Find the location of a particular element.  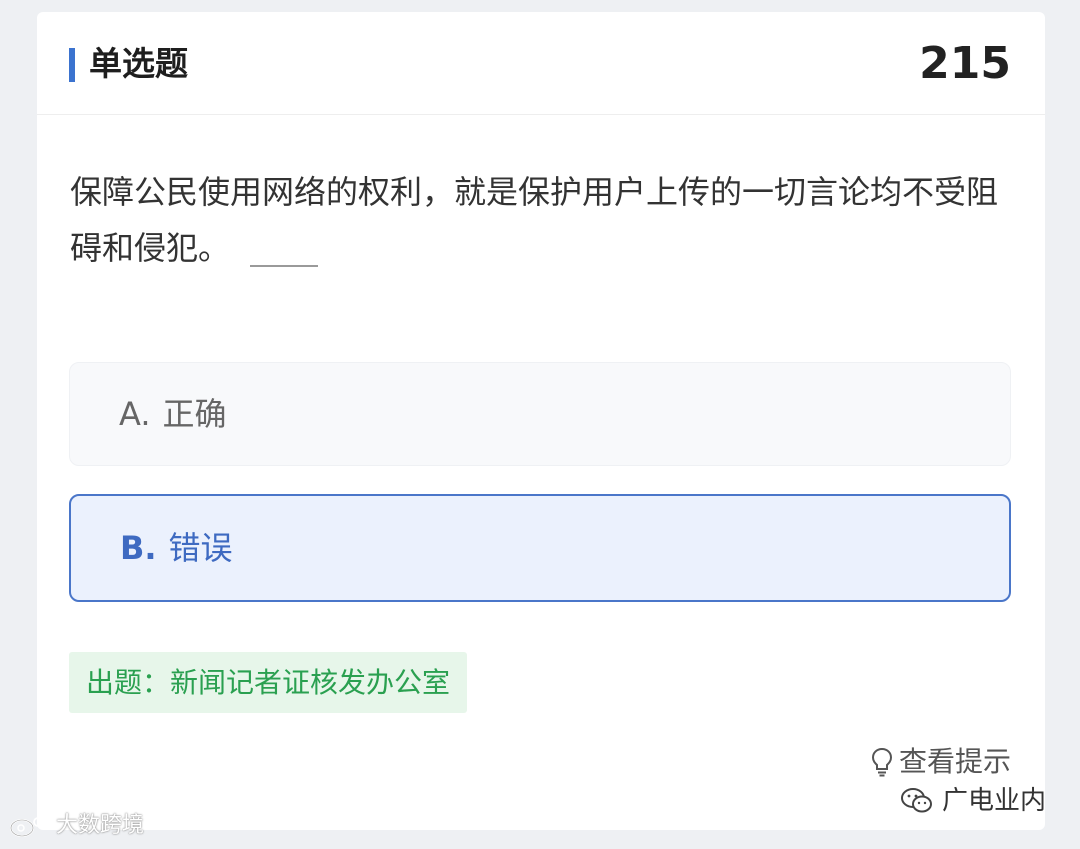

watermark-right: 广电业内 is located at coordinates (973, 801).